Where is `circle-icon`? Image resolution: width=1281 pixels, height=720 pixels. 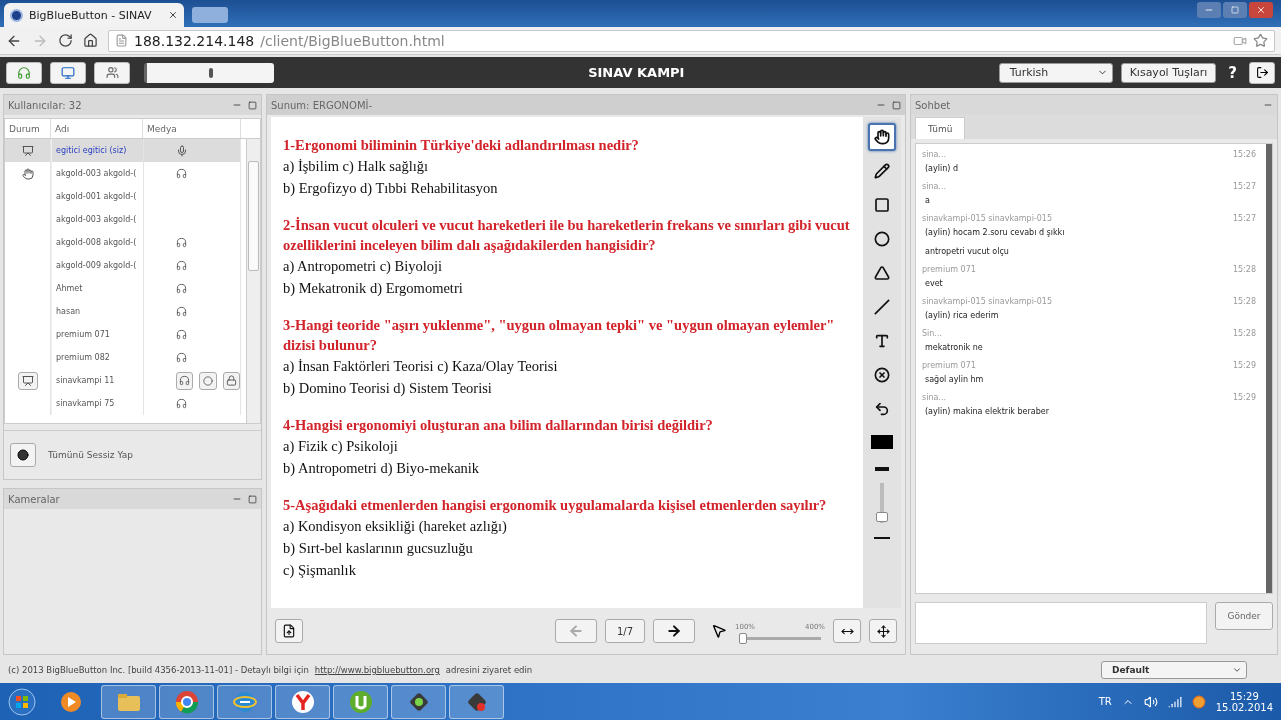
circle-icon is located at coordinates (23, 455).